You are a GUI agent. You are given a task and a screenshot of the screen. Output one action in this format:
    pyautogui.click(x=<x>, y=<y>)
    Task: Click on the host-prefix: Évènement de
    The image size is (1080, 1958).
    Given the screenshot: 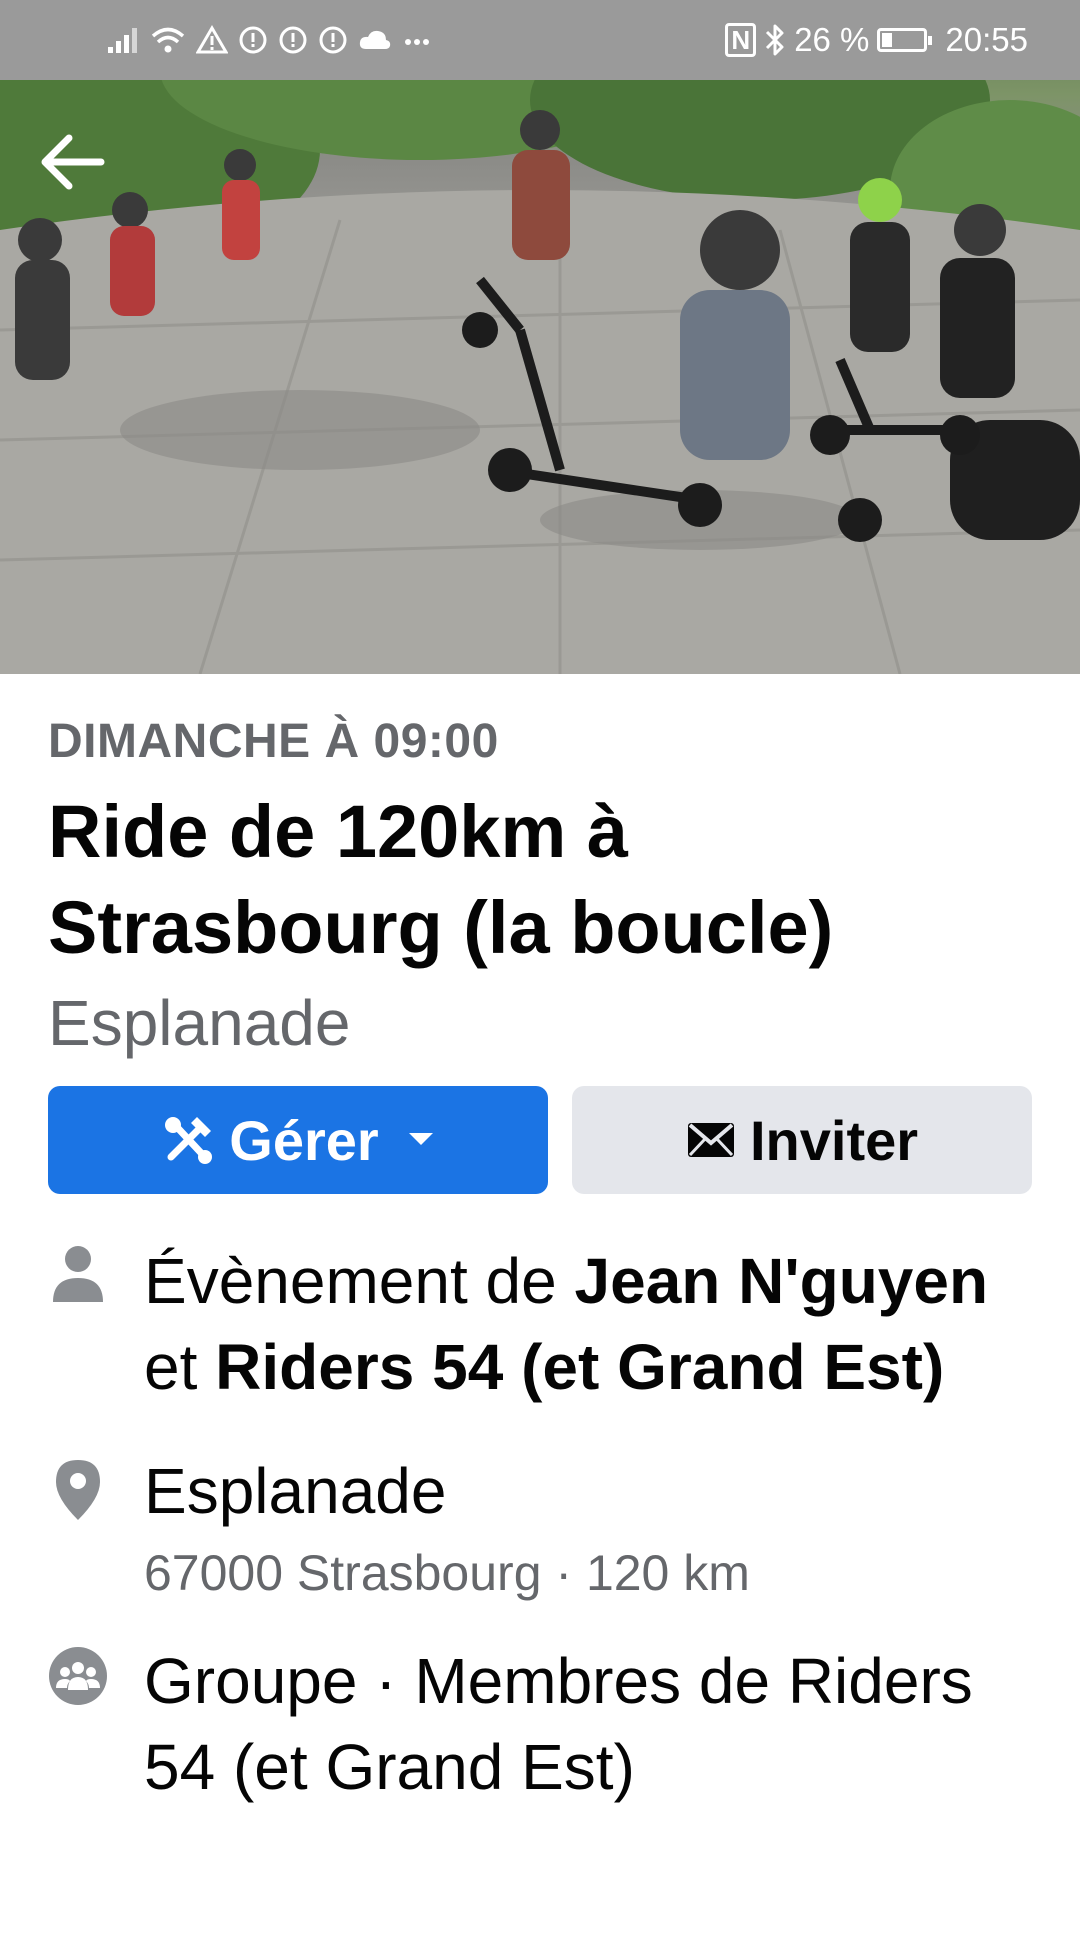 What is the action you would take?
    pyautogui.click(x=359, y=1281)
    